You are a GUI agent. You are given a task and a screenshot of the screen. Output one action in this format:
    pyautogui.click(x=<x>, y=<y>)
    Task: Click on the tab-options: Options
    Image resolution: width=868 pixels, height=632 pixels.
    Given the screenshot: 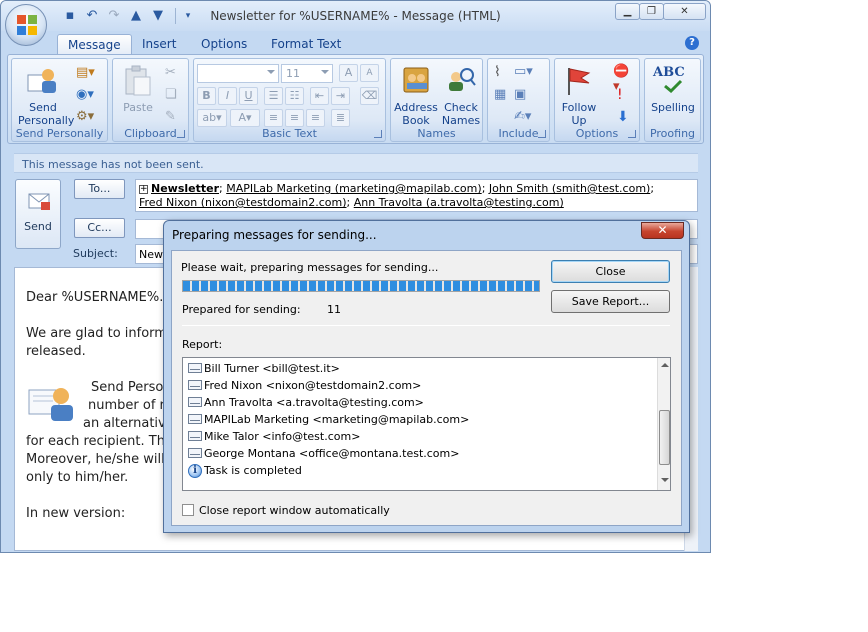 What is the action you would take?
    pyautogui.click(x=224, y=44)
    